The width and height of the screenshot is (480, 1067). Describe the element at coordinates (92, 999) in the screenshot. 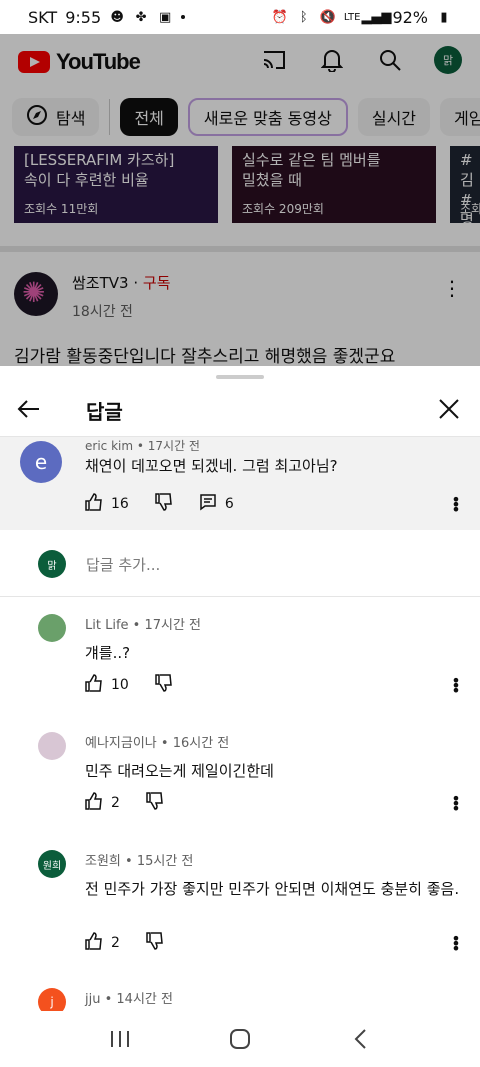

I see `reply-author: jju` at that location.